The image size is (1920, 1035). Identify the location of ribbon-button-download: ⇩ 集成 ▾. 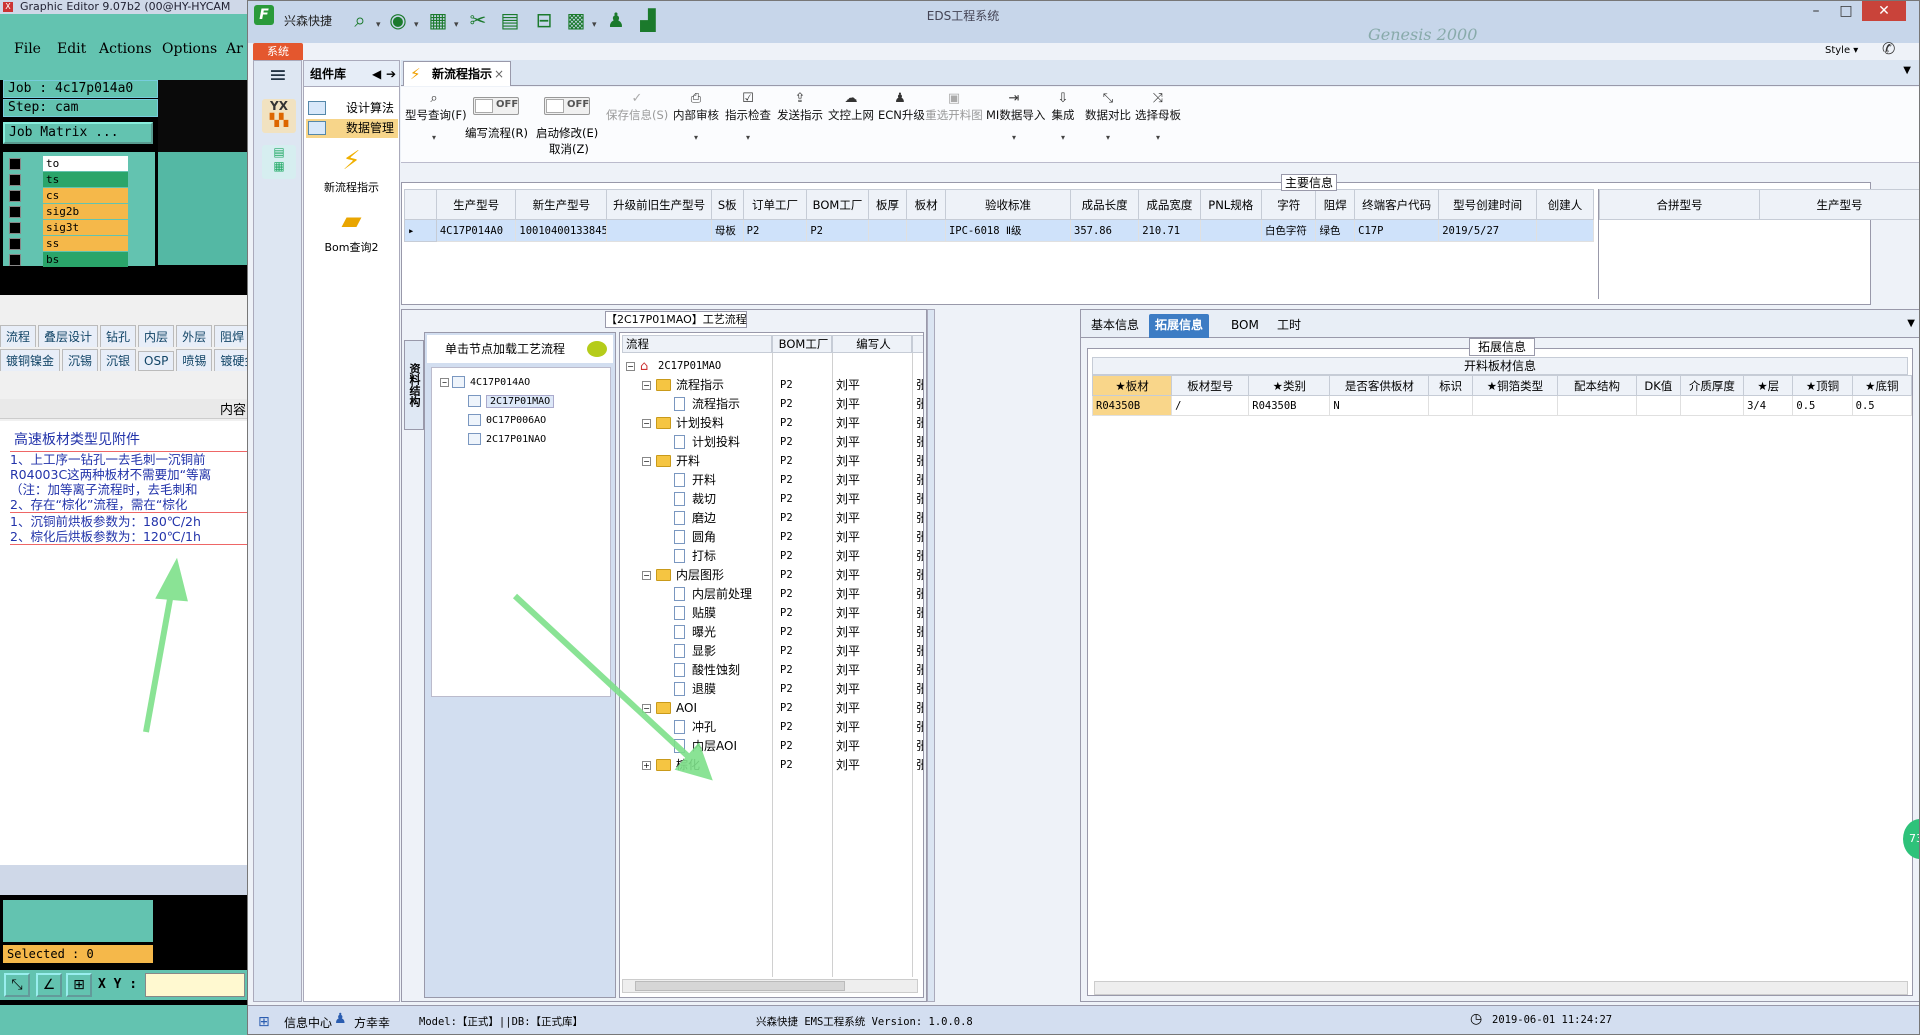
(1063, 124).